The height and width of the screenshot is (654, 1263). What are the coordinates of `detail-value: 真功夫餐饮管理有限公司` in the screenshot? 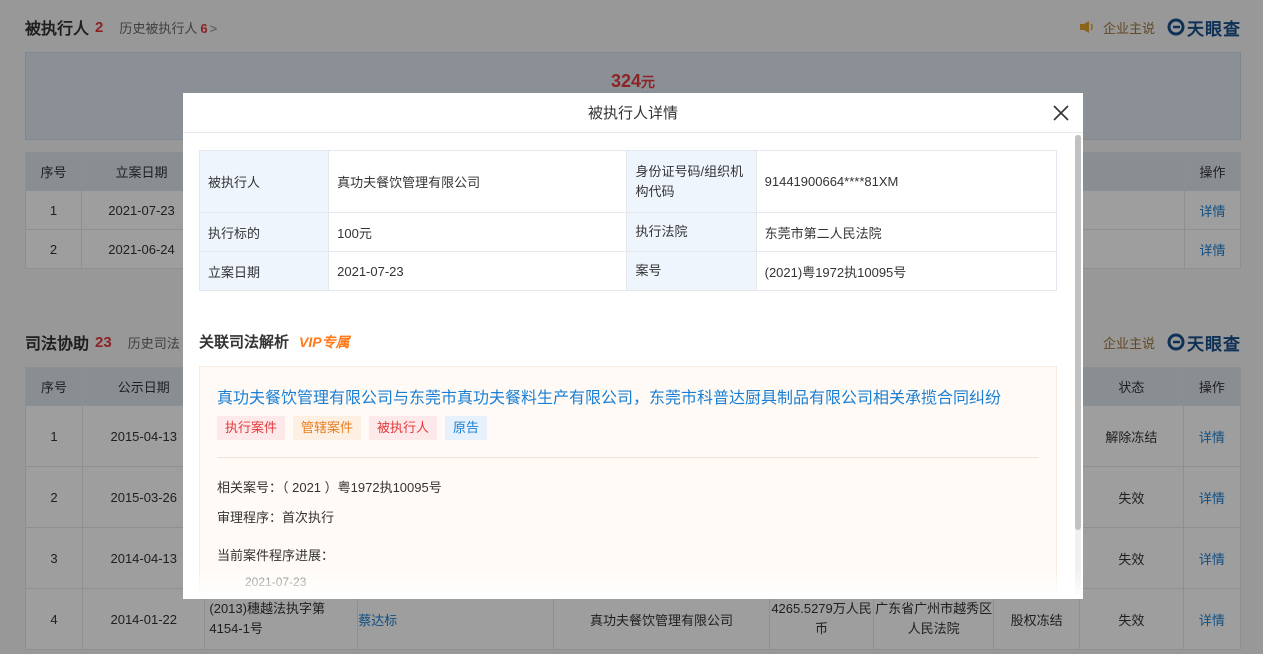 It's located at (478, 181).